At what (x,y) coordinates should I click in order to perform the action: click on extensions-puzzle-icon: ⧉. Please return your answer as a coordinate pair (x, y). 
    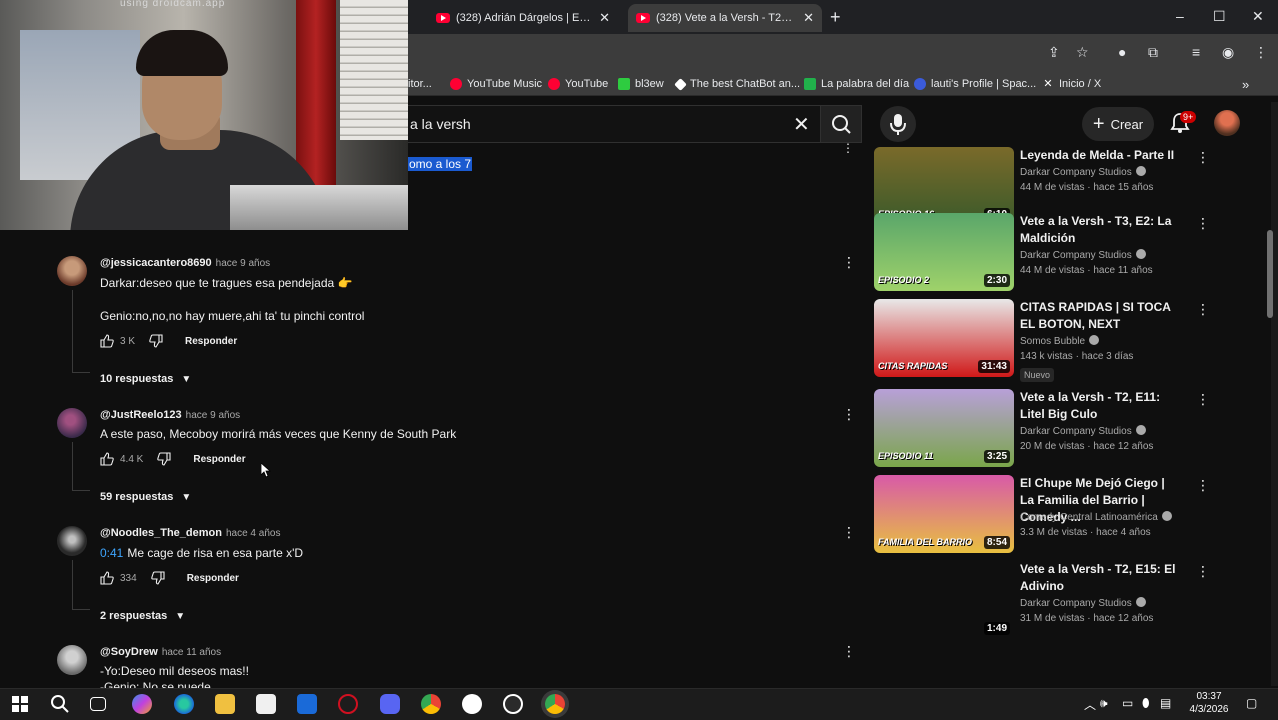
    Looking at the image, I should click on (1153, 52).